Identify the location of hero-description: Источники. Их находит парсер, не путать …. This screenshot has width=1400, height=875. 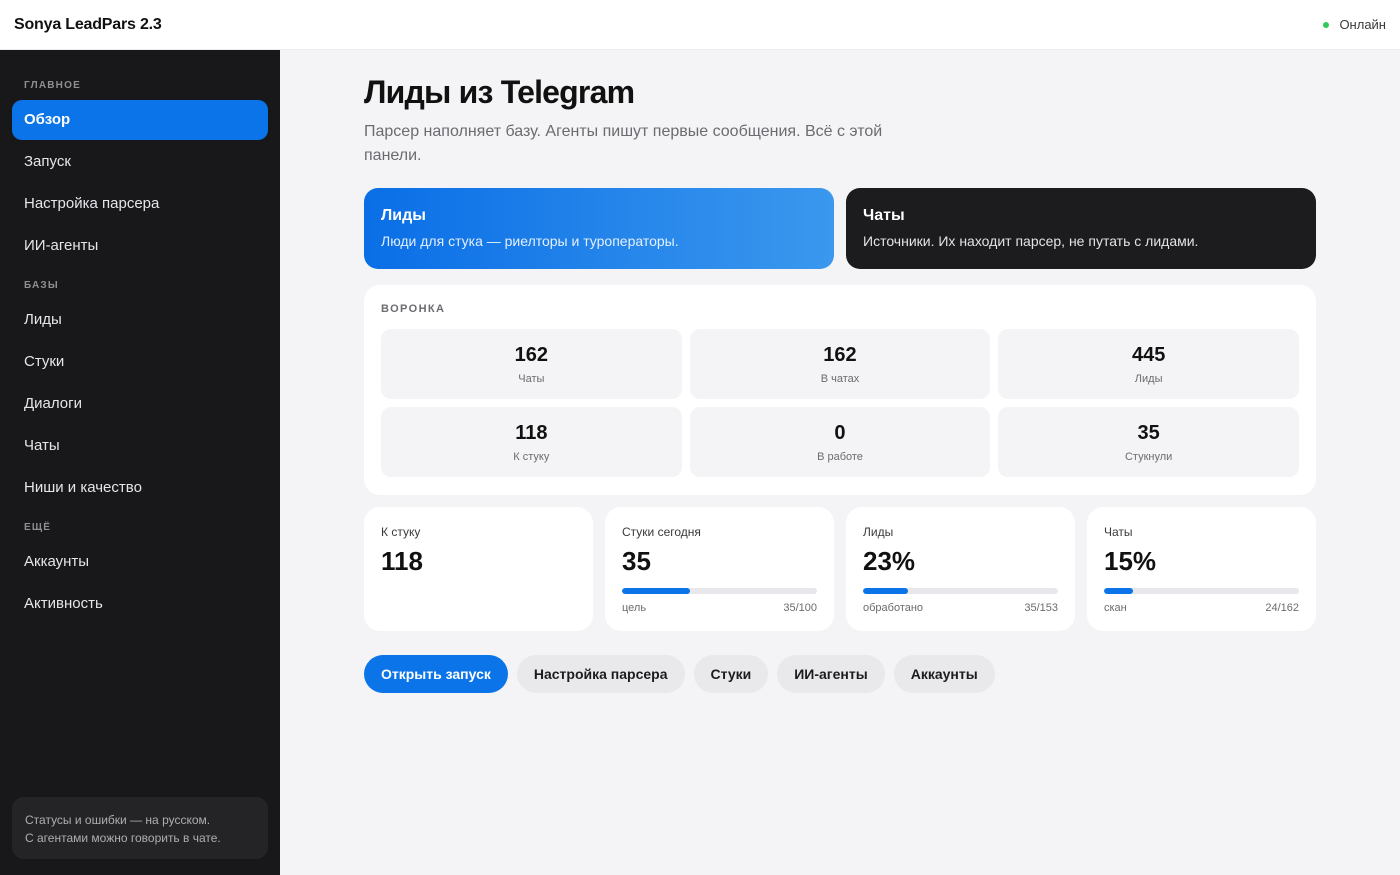
(1031, 241).